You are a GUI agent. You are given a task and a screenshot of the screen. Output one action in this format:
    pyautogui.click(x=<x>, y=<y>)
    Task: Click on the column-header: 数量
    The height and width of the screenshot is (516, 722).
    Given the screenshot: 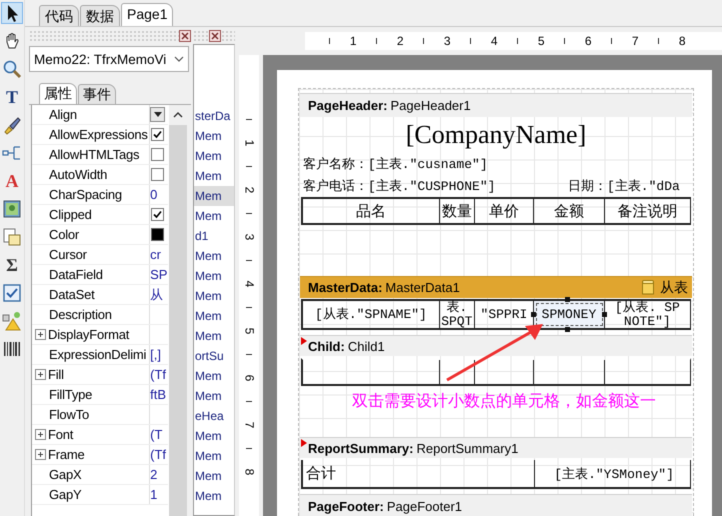 What is the action you would take?
    pyautogui.click(x=457, y=211)
    